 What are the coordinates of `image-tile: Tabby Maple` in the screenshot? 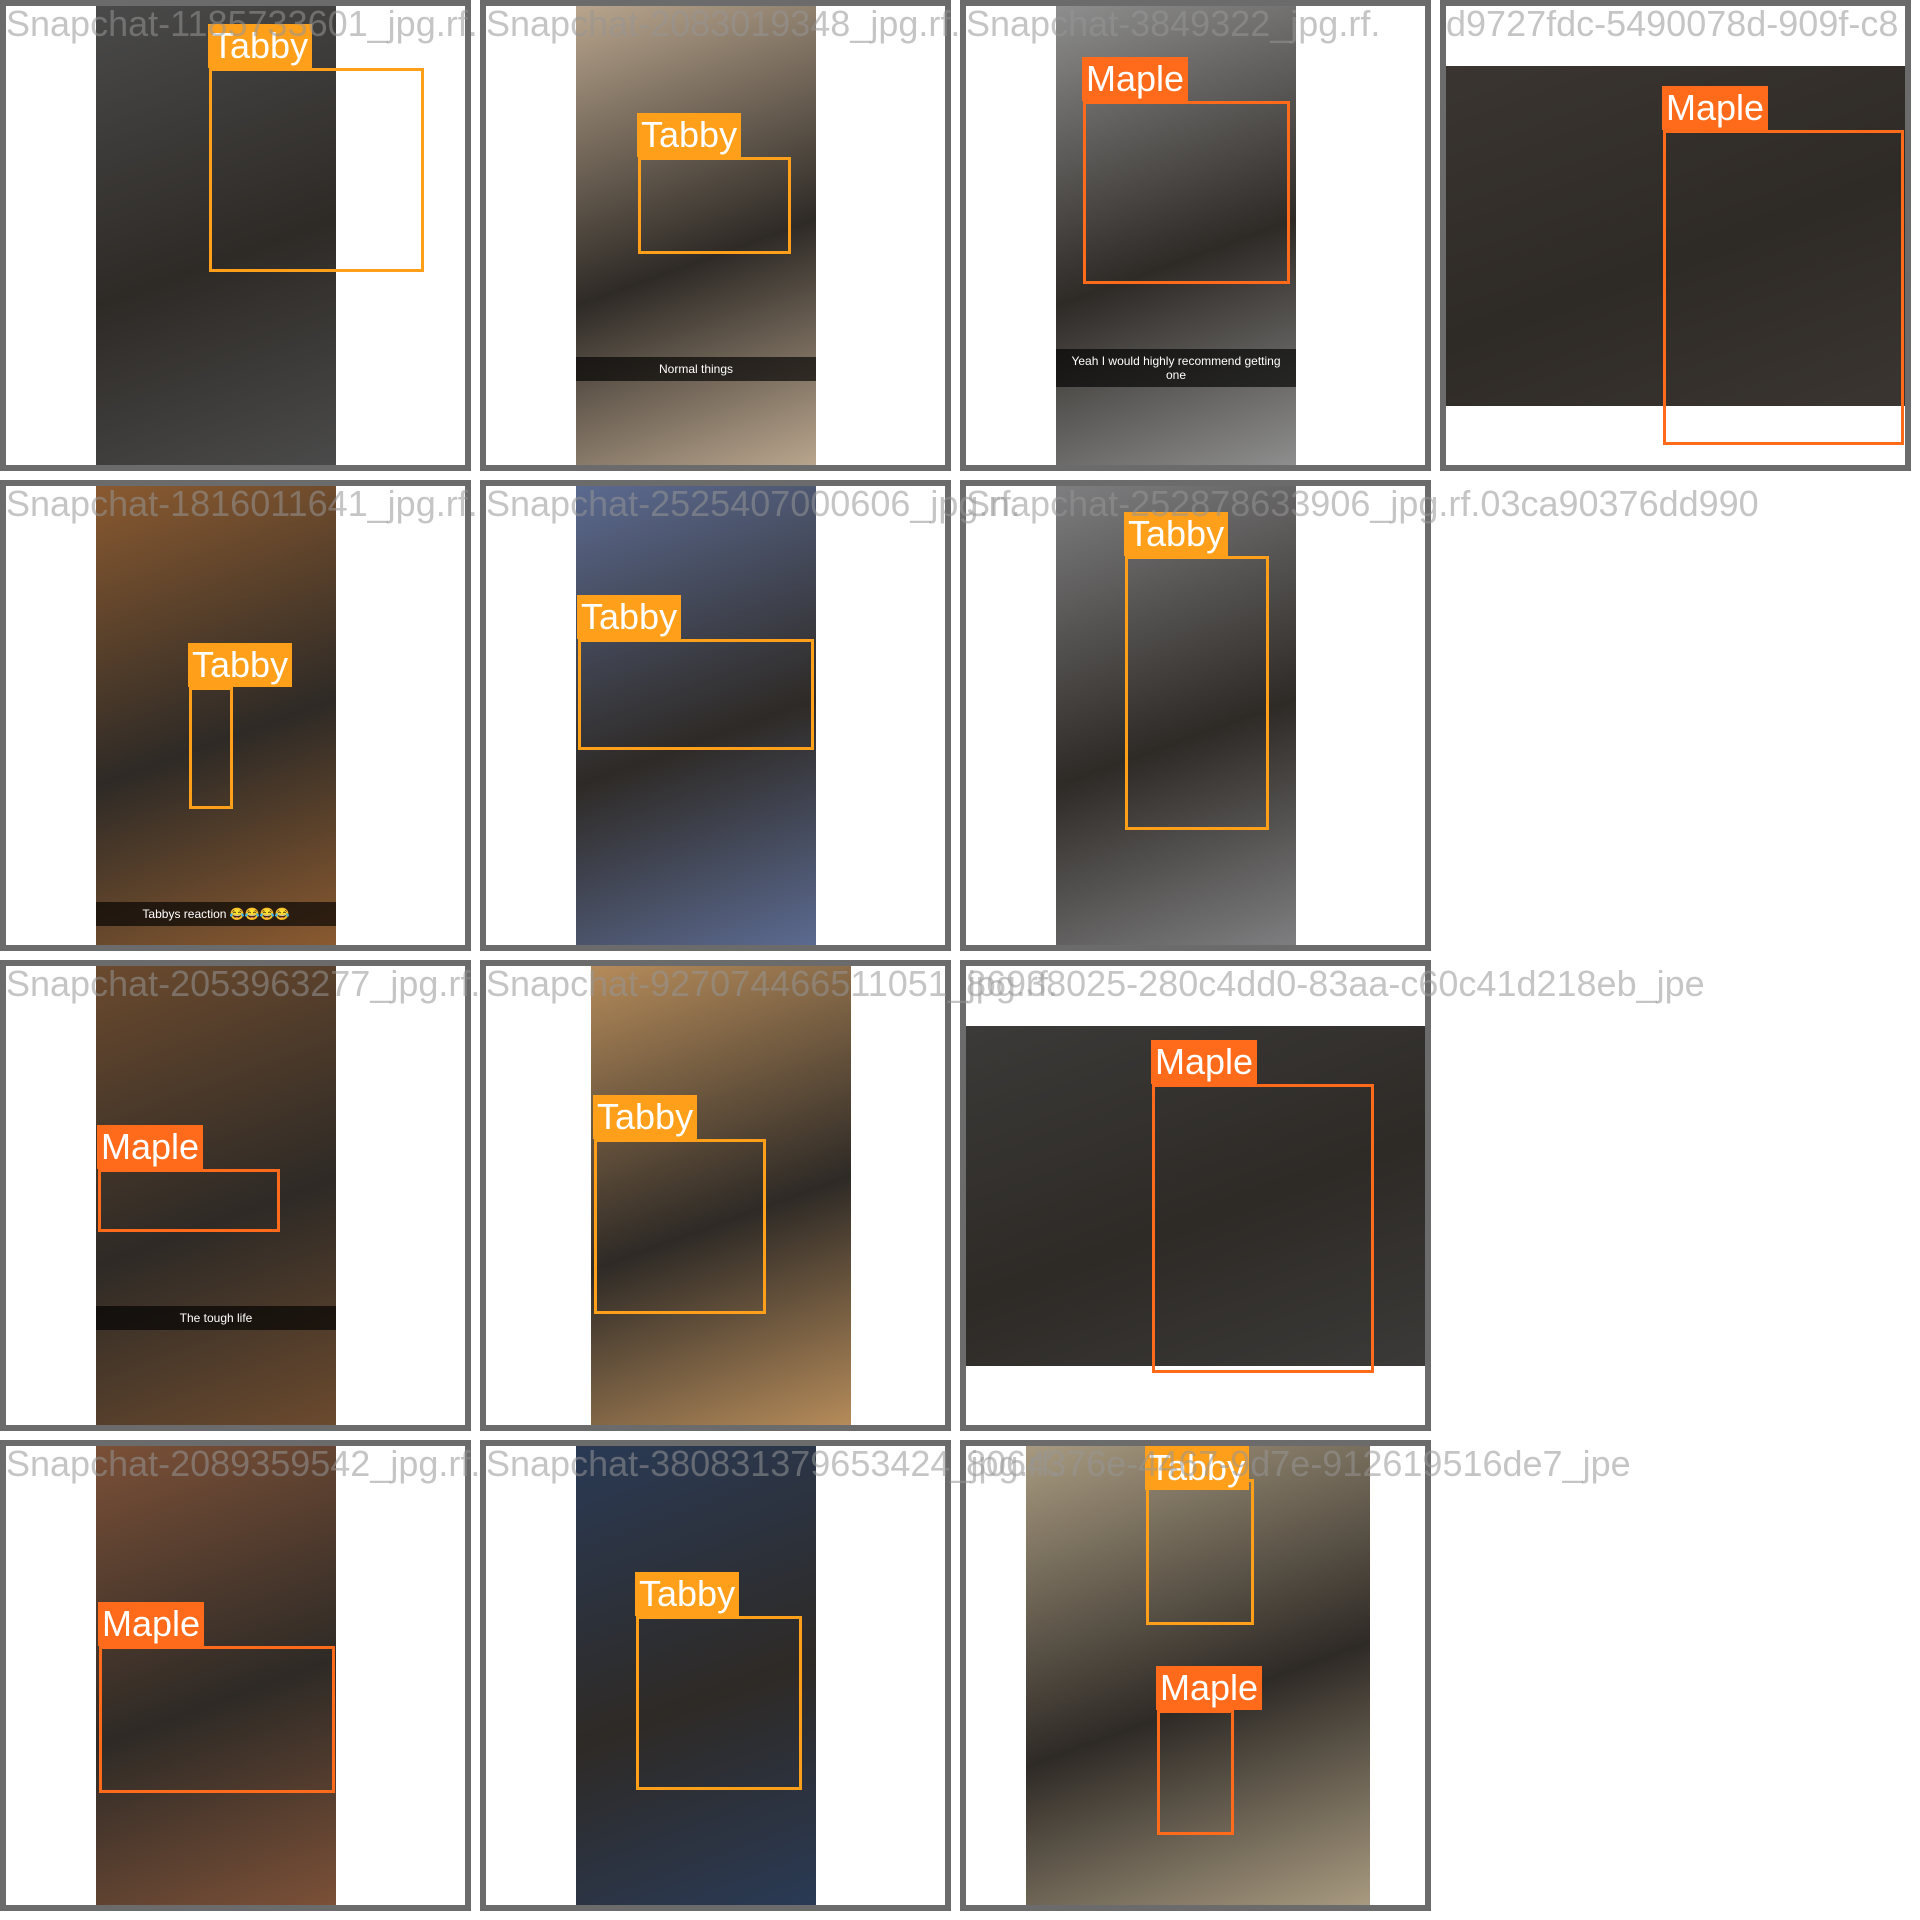 It's located at (1195, 1675).